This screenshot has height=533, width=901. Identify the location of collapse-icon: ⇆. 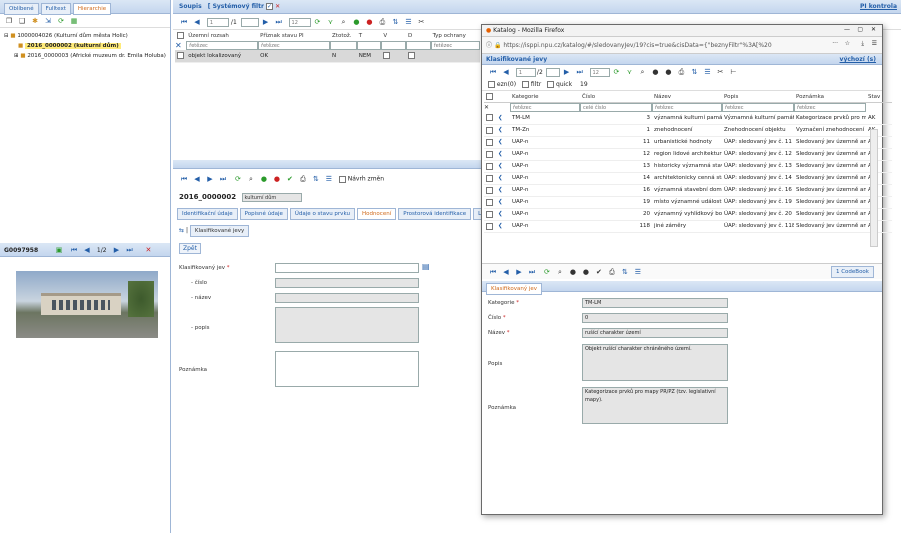
(181, 230).